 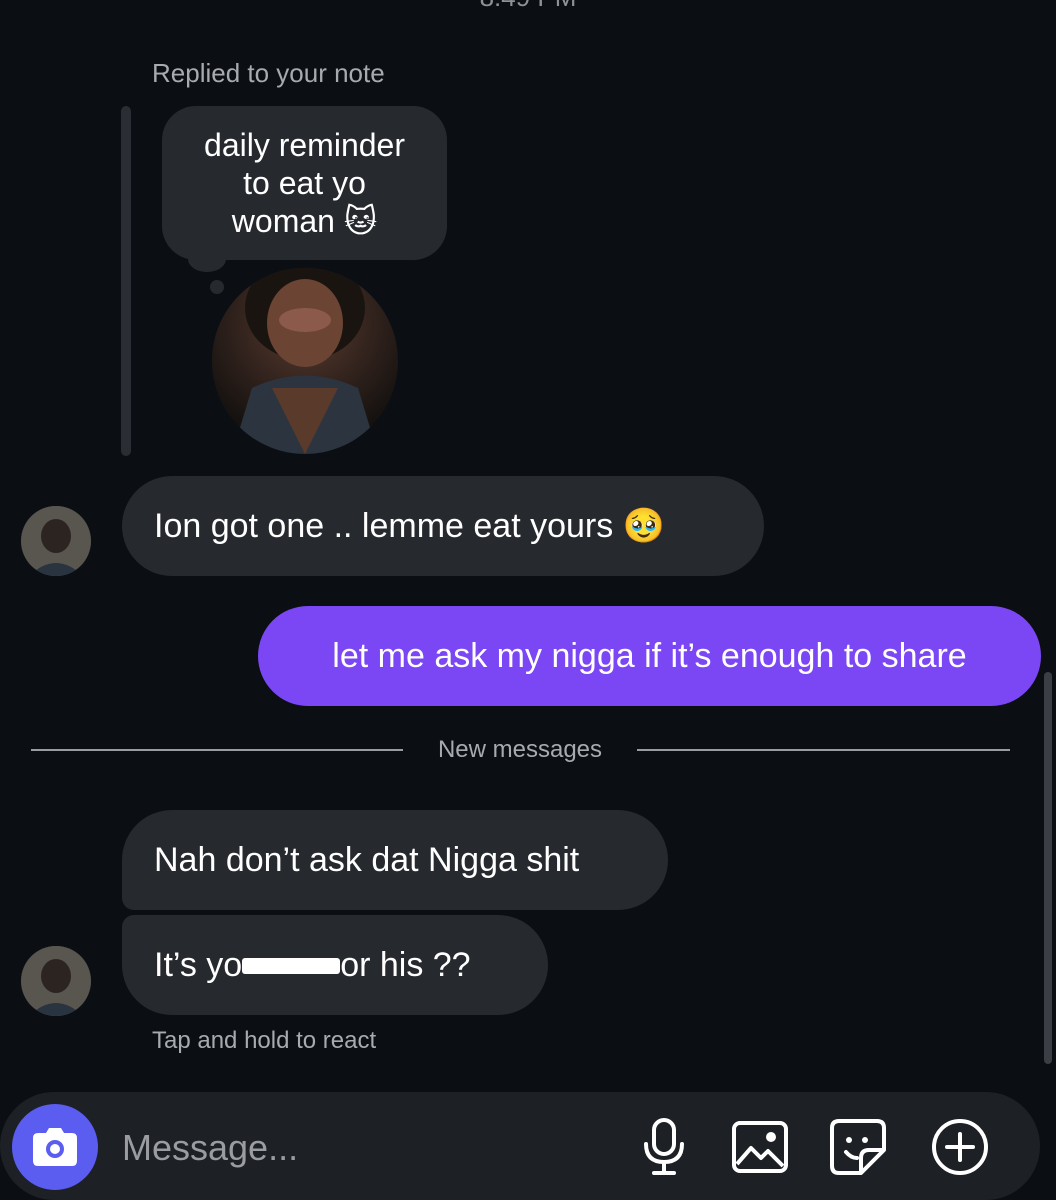 What do you see at coordinates (217, 750) in the screenshot?
I see `divider-line-left` at bounding box center [217, 750].